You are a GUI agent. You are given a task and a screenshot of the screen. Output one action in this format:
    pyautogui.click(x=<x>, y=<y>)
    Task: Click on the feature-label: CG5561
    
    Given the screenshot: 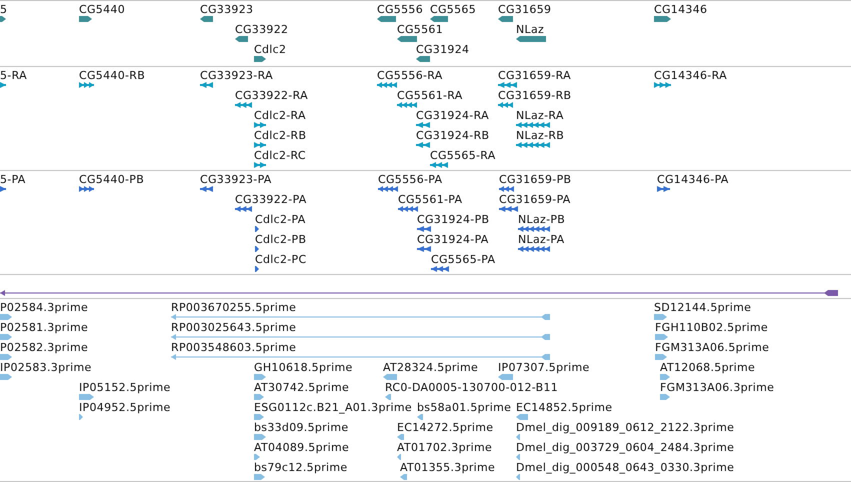 What is the action you would take?
    pyautogui.click(x=420, y=29)
    